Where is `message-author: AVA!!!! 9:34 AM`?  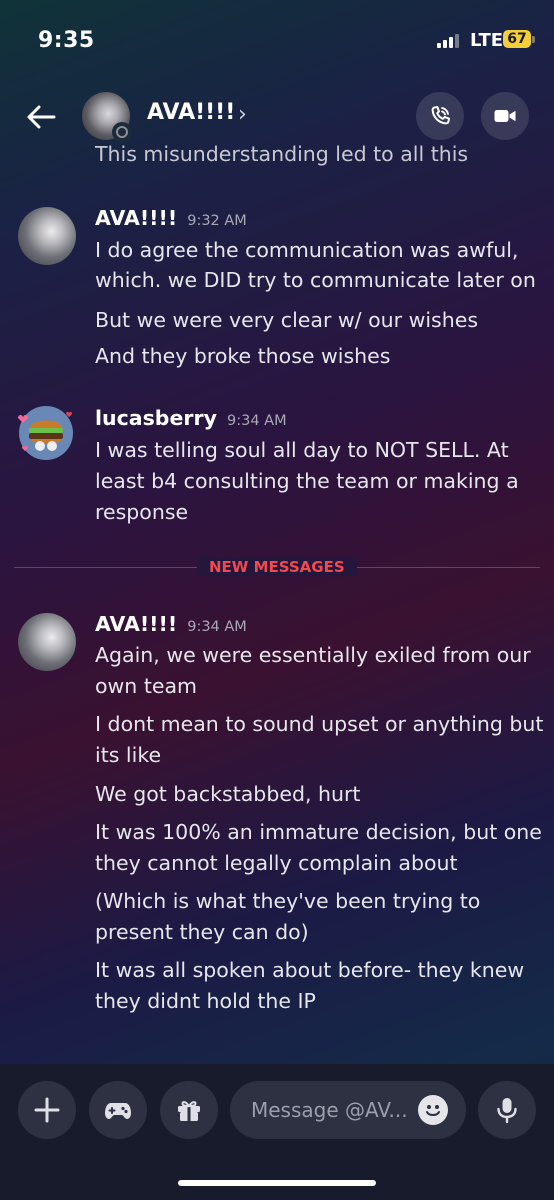
message-author: AVA!!!! 9:34 AM is located at coordinates (171, 624).